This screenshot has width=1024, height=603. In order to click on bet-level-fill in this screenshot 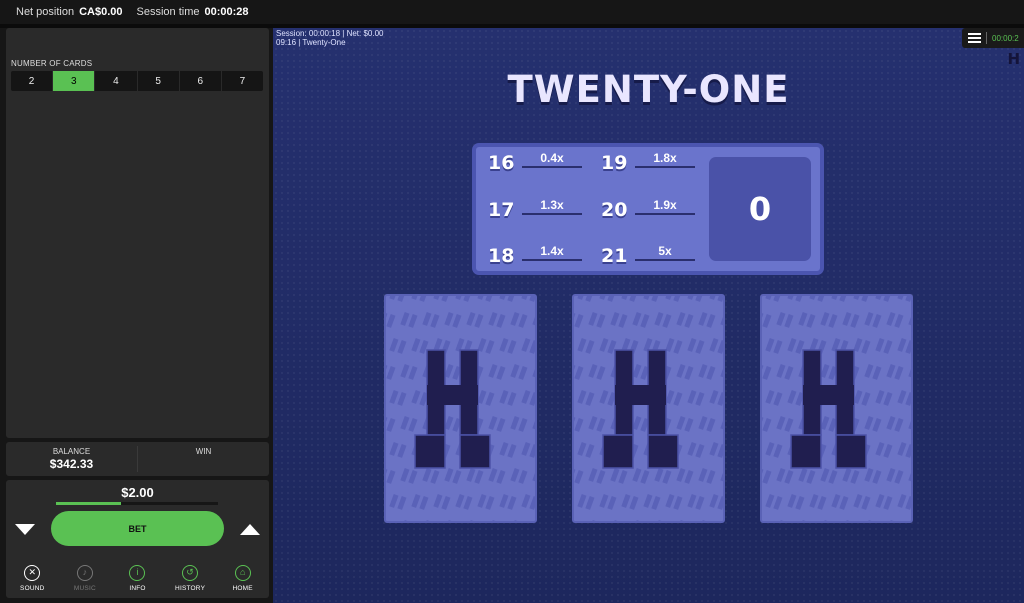, I will do `click(88, 503)`.